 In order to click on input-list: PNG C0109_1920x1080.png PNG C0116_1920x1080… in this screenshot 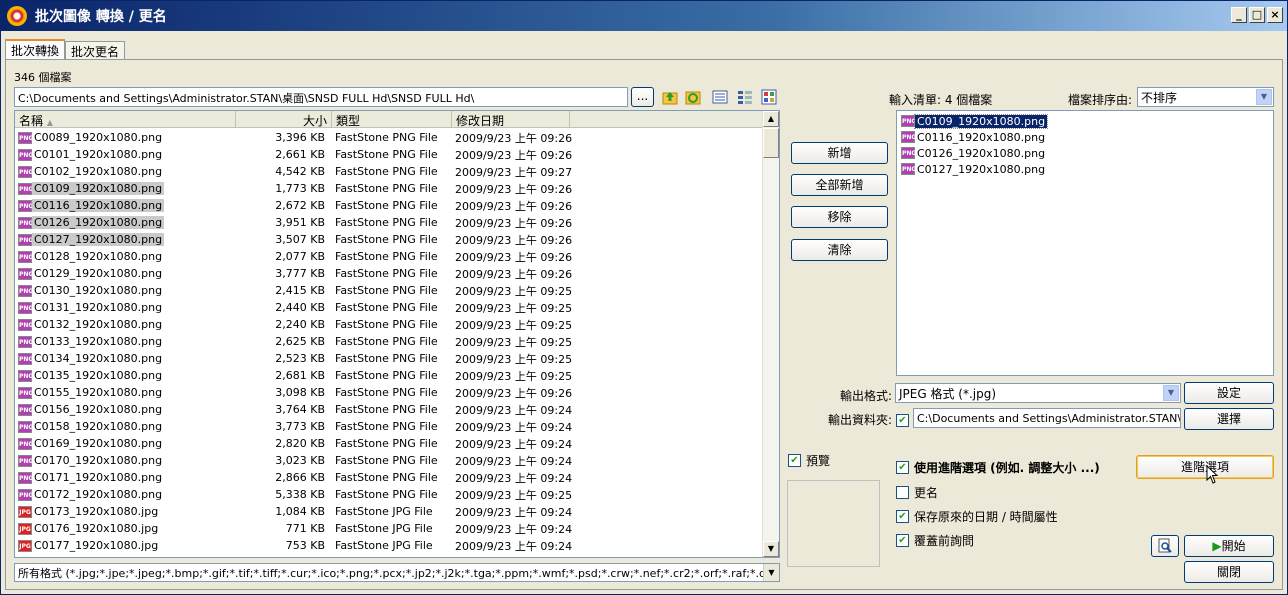, I will do `click(1085, 243)`.